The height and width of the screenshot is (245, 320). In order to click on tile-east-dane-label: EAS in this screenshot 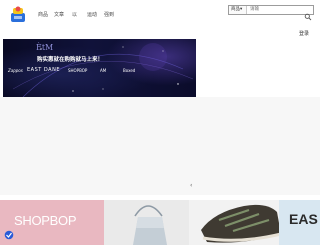, I will do `click(303, 219)`.